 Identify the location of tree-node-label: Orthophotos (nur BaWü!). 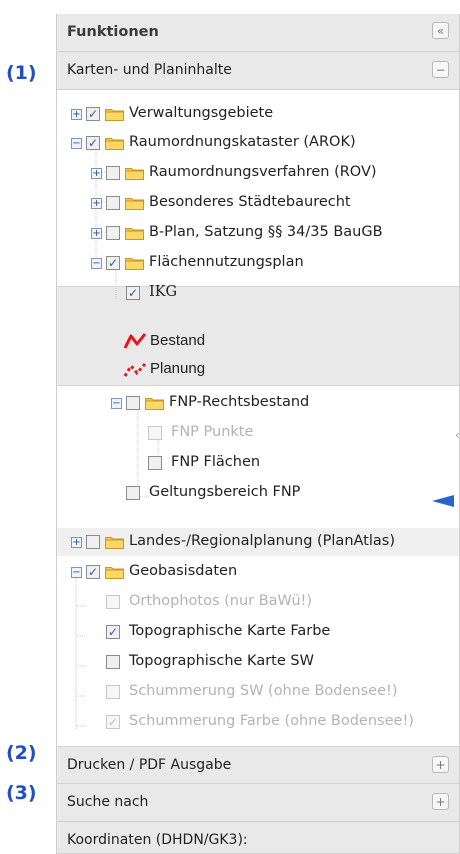
(221, 601).